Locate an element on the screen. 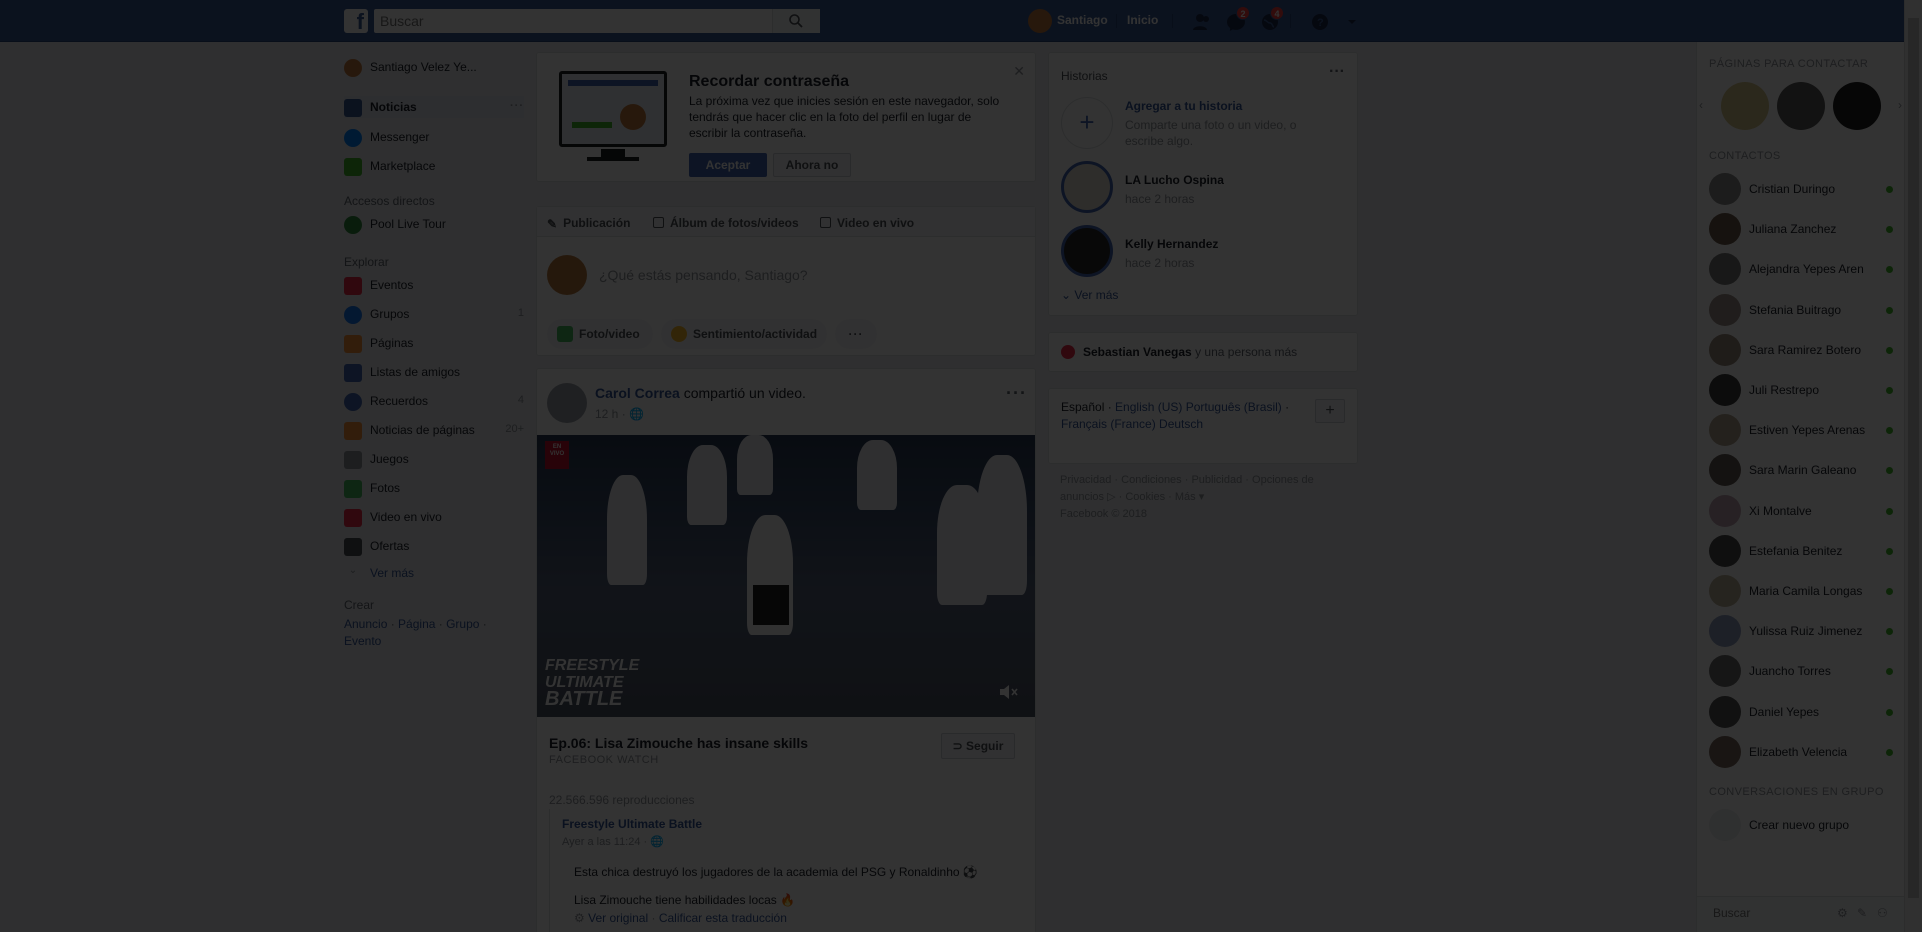 This screenshot has height=932, width=1922. rate-translation-link: Calificar esta traducción is located at coordinates (723, 918).